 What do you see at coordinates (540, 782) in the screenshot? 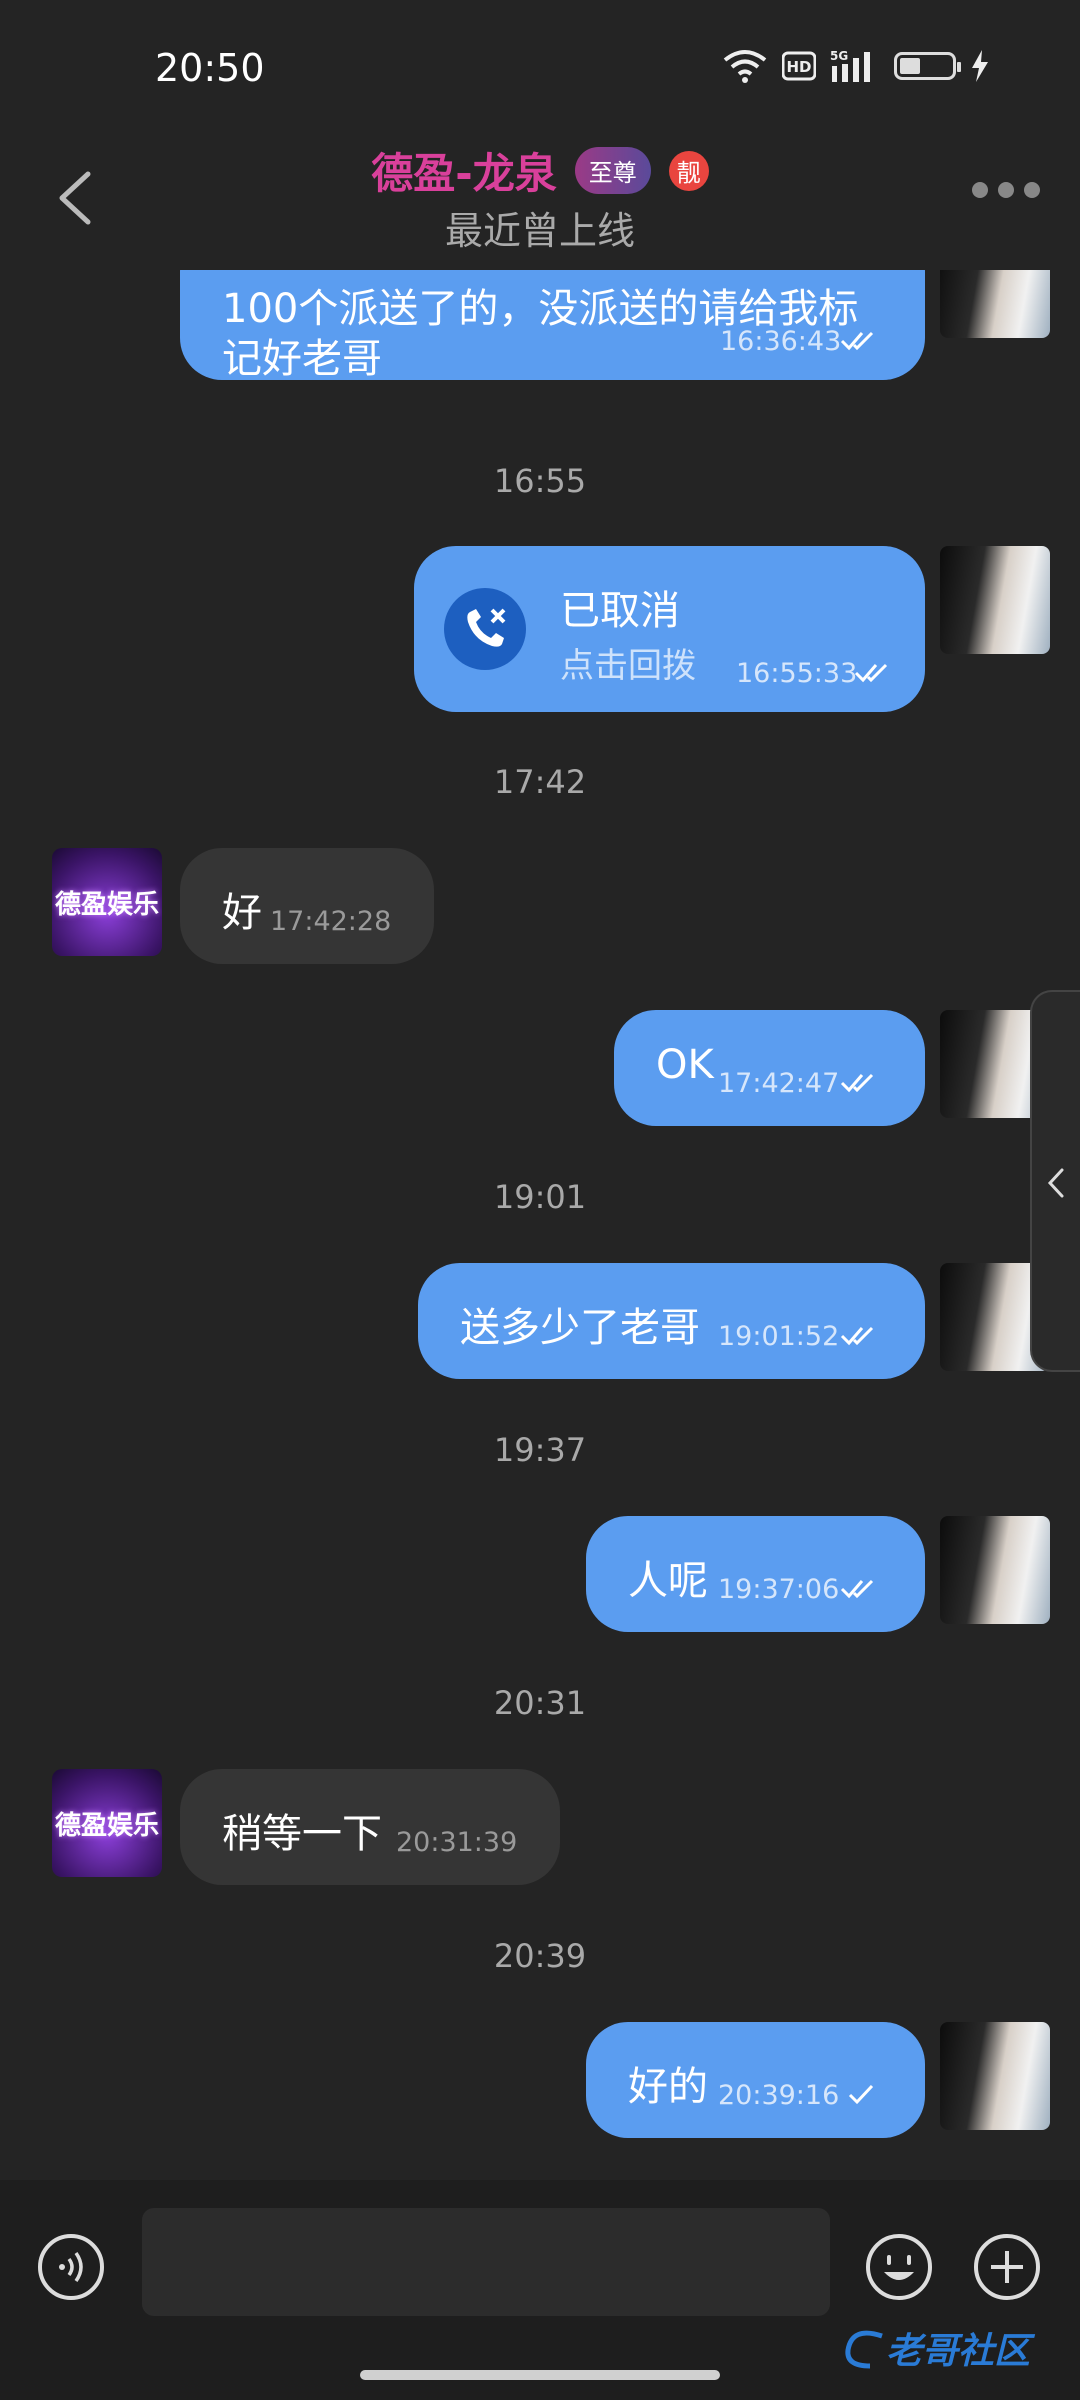
I see `time-separator: 17:42` at bounding box center [540, 782].